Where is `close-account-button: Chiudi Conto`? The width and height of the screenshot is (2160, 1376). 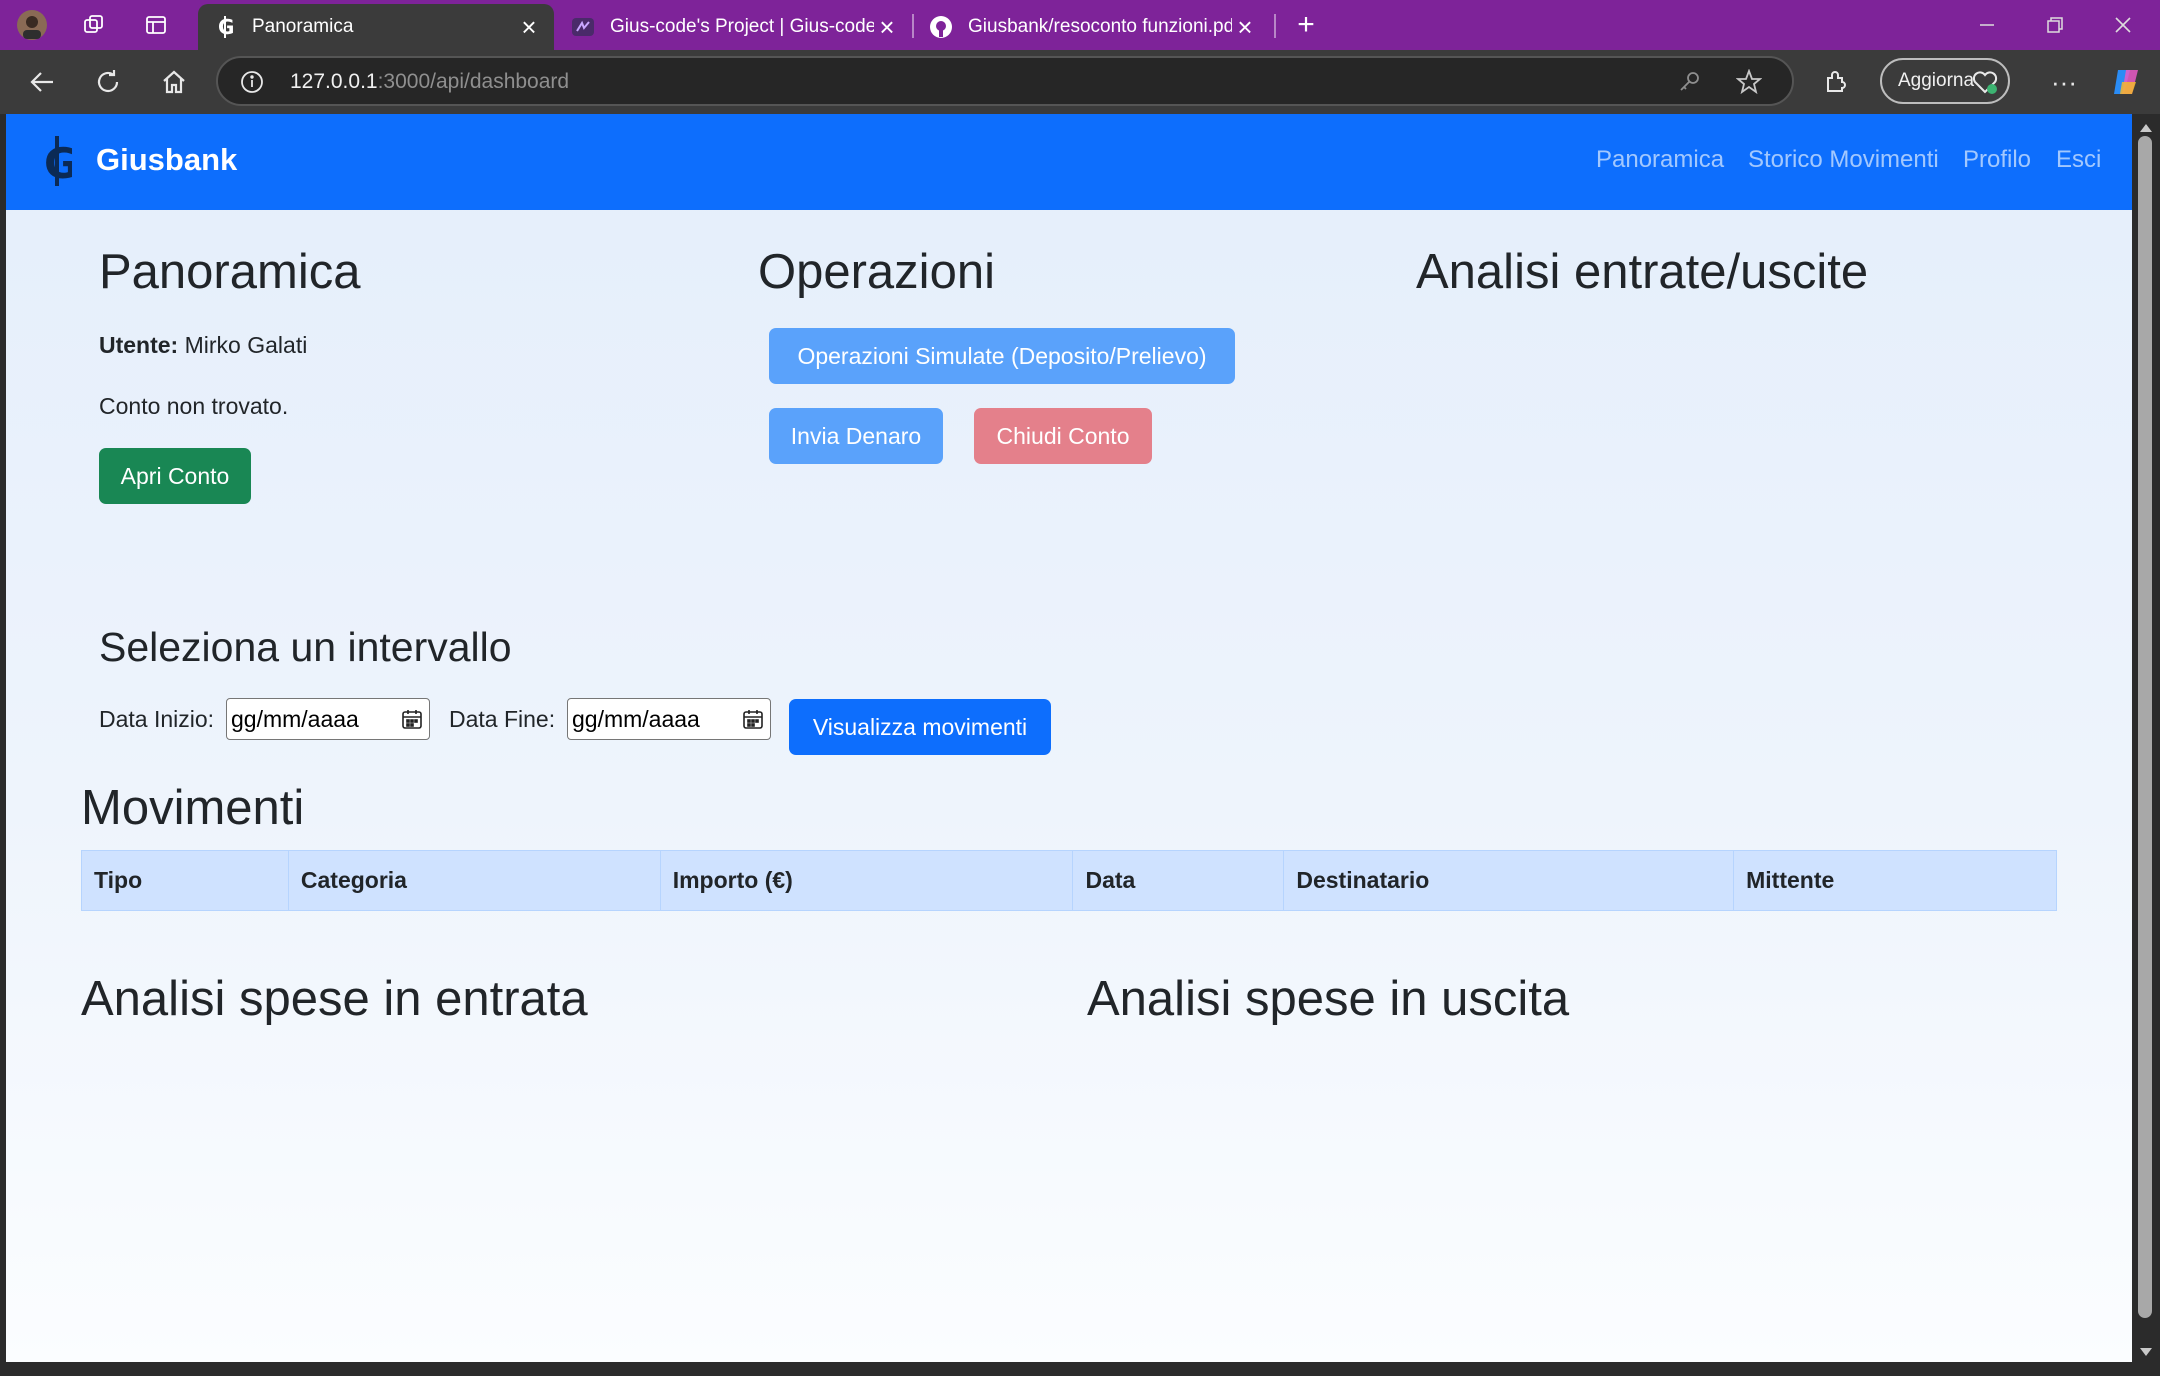 close-account-button: Chiudi Conto is located at coordinates (1063, 436).